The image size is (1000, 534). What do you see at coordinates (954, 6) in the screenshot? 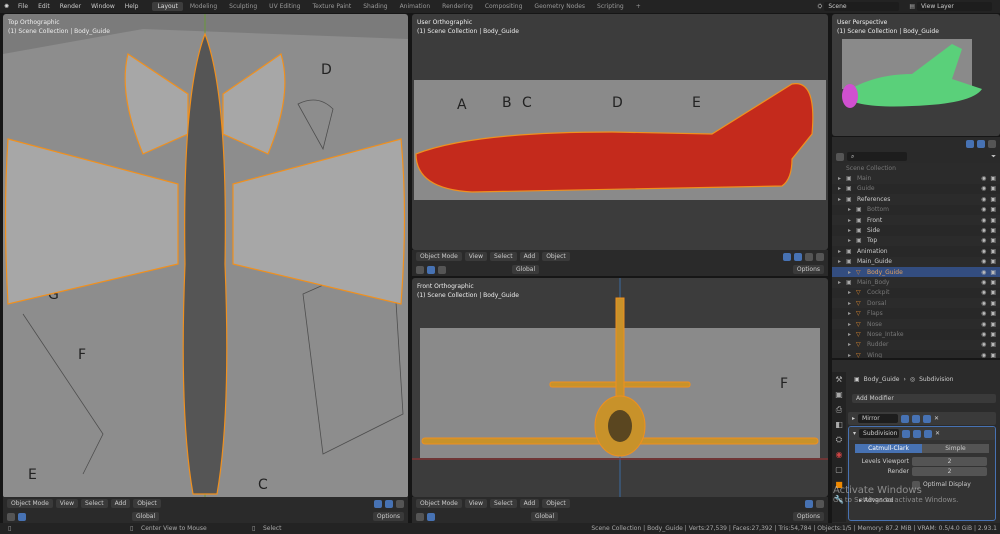
I see `view-layer-selector: View Layer` at bounding box center [954, 6].